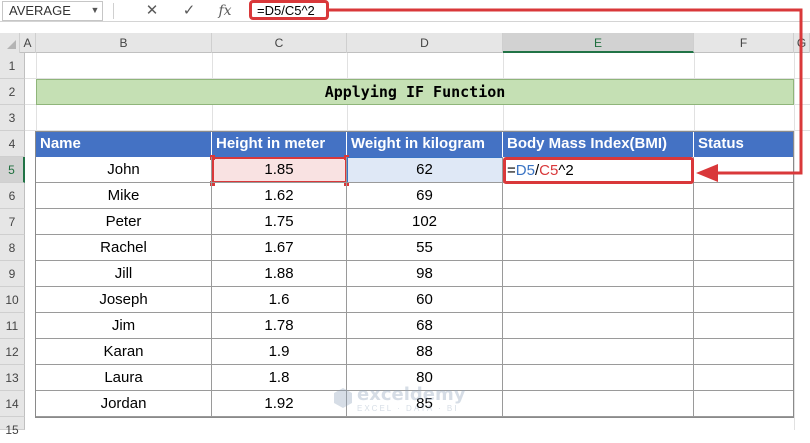 The height and width of the screenshot is (443, 810). I want to click on watermark-logo-icon, so click(343, 398).